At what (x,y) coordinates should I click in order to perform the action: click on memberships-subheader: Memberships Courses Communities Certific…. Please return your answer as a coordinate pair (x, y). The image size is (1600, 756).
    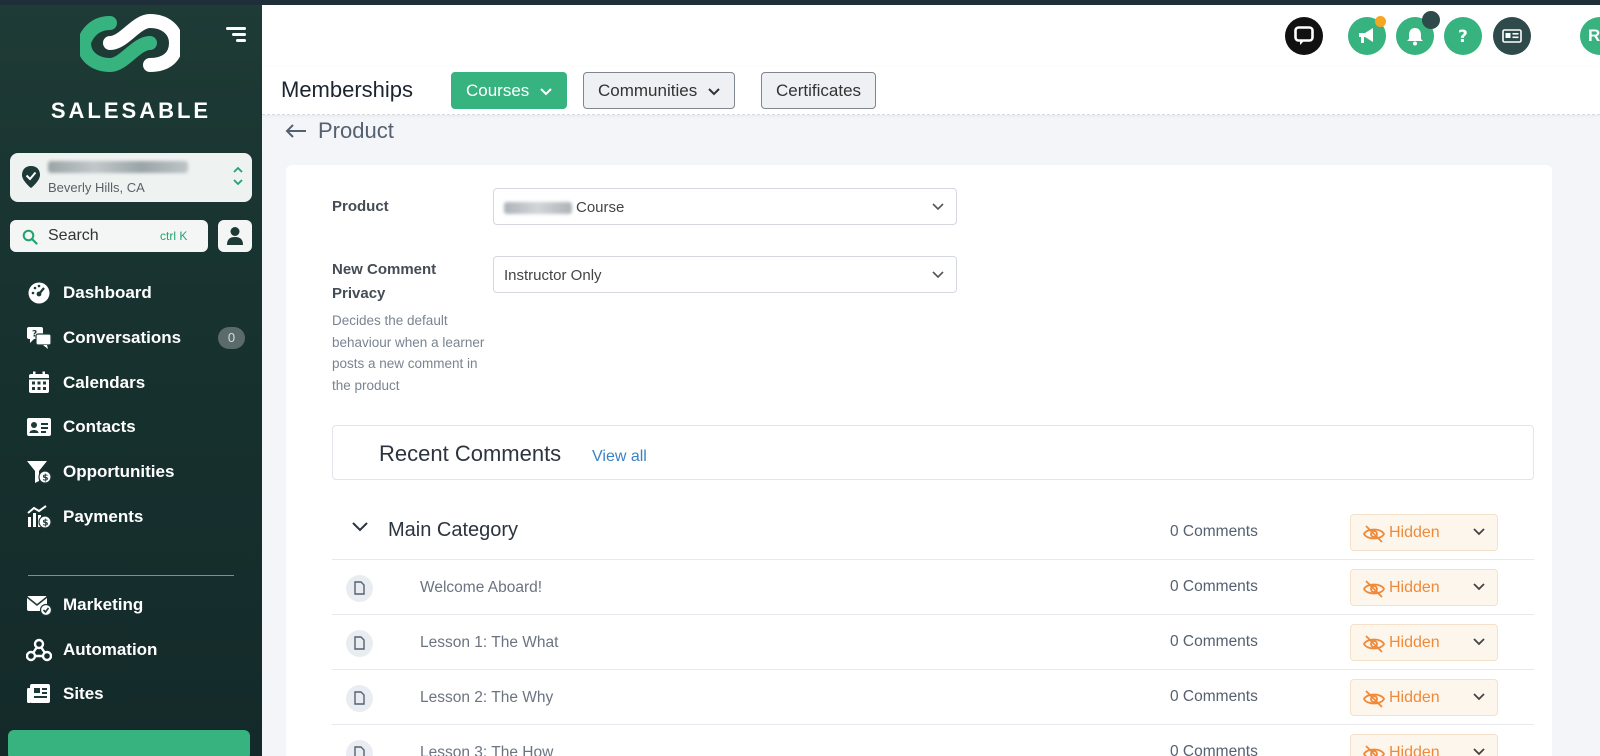
    Looking at the image, I should click on (931, 91).